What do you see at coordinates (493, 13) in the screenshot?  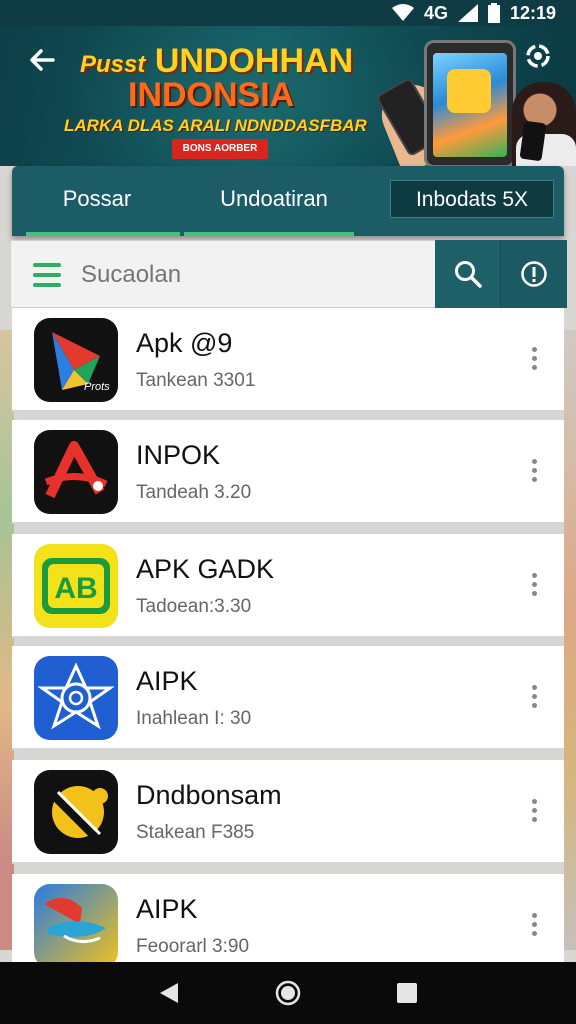 I see `battery-icon` at bounding box center [493, 13].